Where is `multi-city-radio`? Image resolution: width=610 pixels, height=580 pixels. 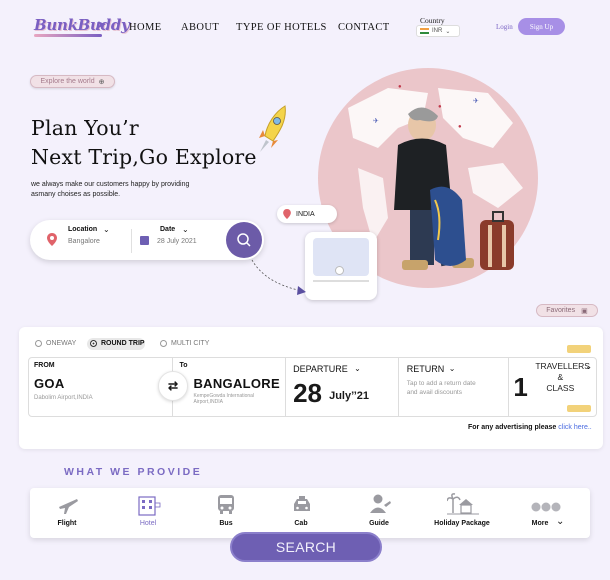
multi-city-radio is located at coordinates (163, 343).